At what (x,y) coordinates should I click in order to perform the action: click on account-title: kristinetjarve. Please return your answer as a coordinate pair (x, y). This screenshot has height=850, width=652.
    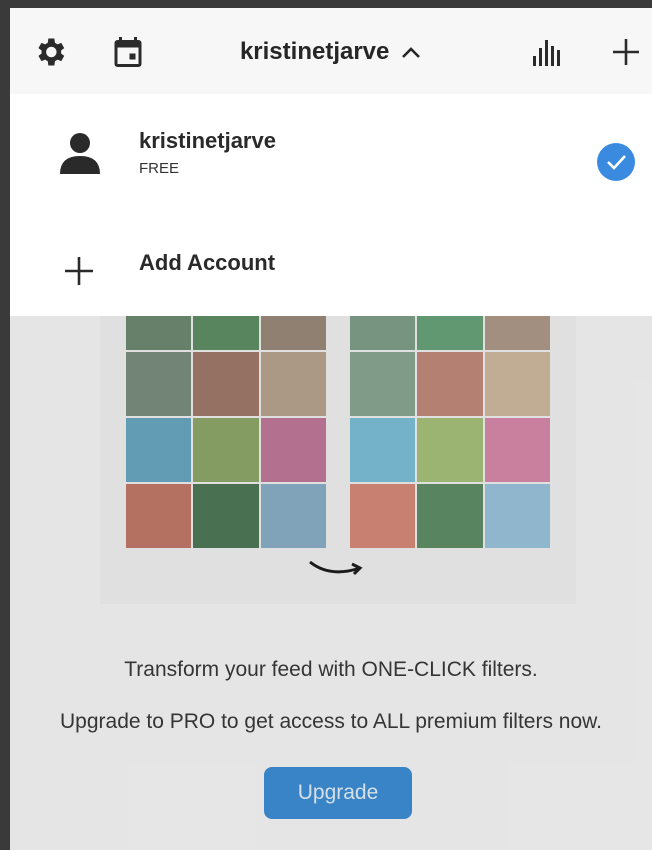
    Looking at the image, I should click on (314, 51).